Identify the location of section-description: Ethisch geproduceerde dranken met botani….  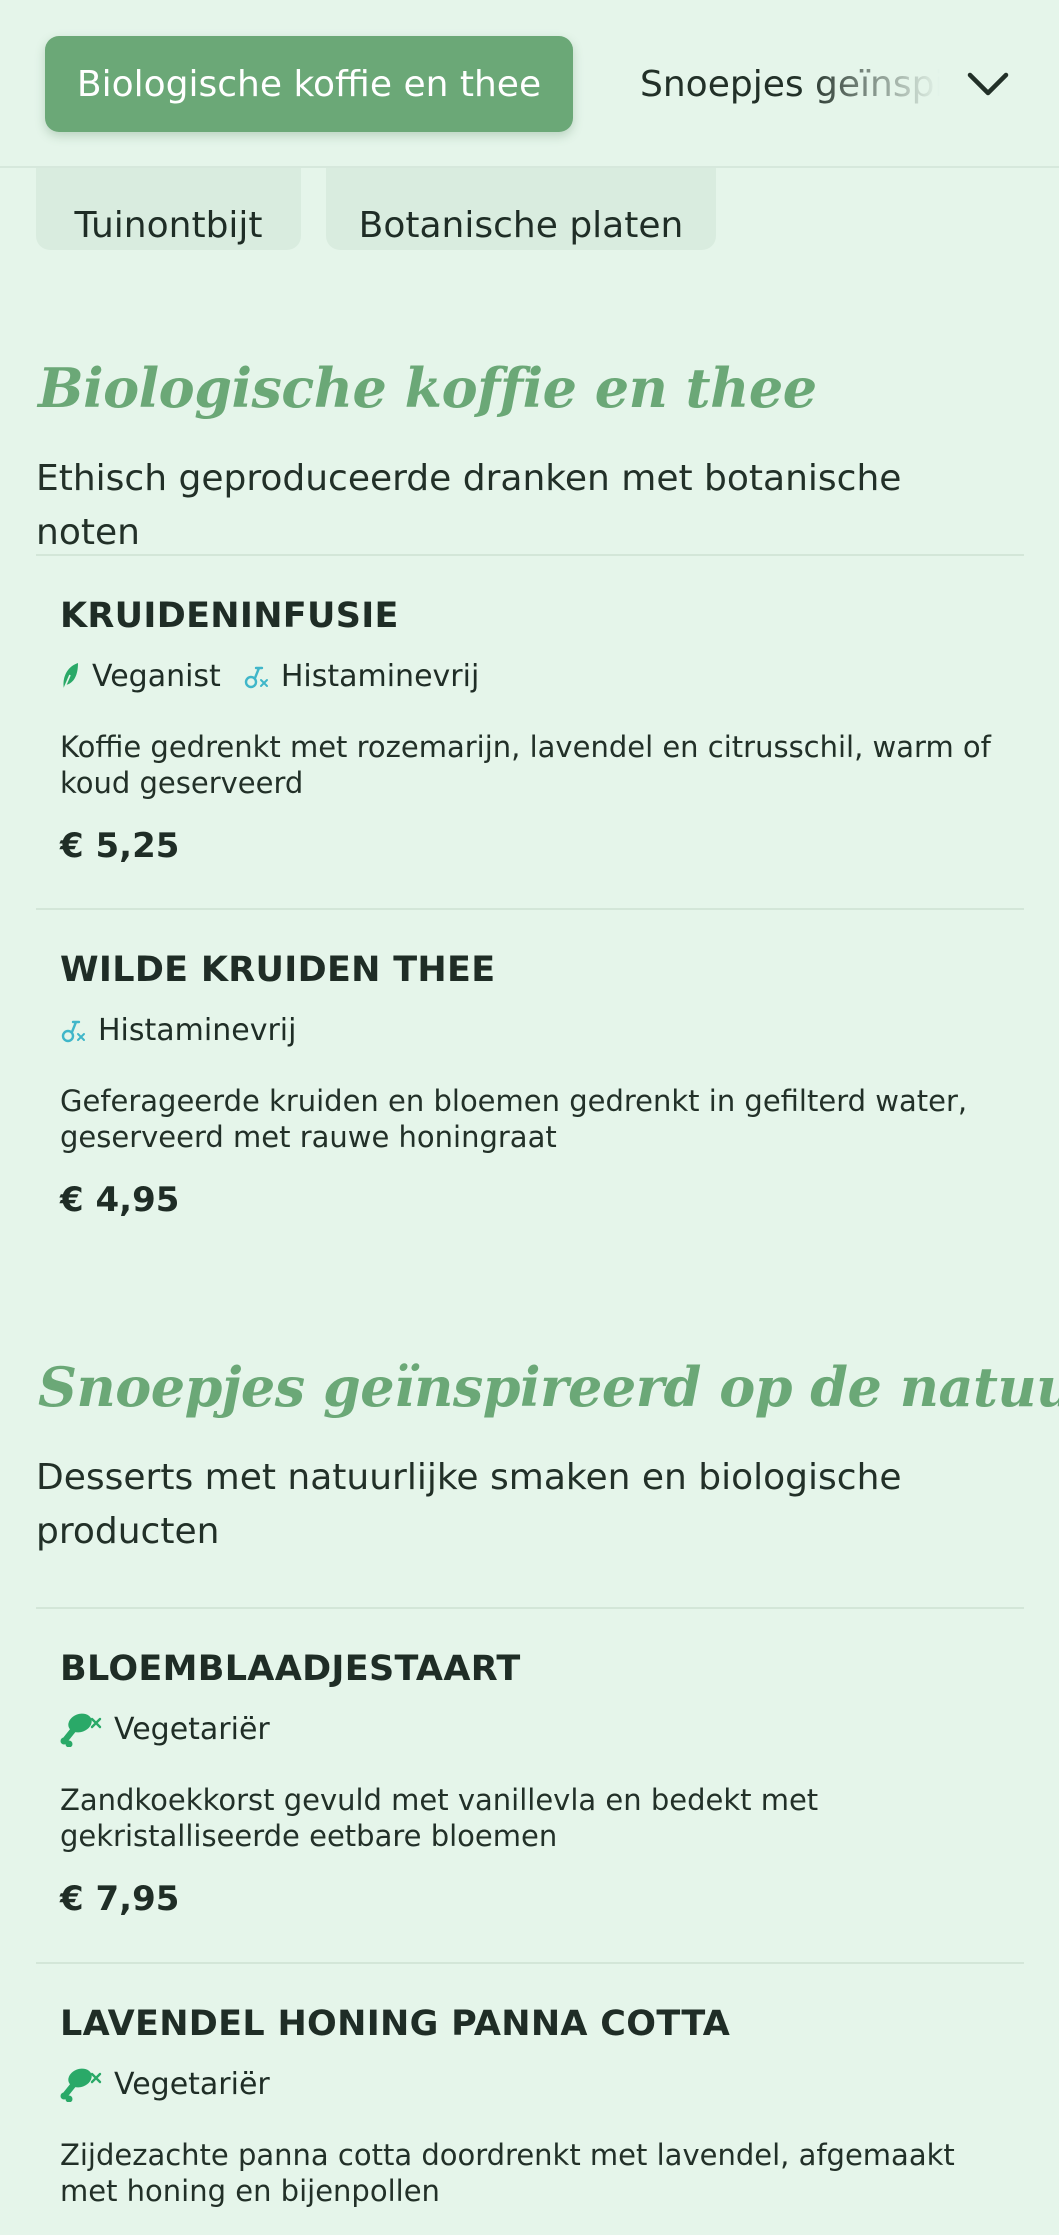
(469, 505).